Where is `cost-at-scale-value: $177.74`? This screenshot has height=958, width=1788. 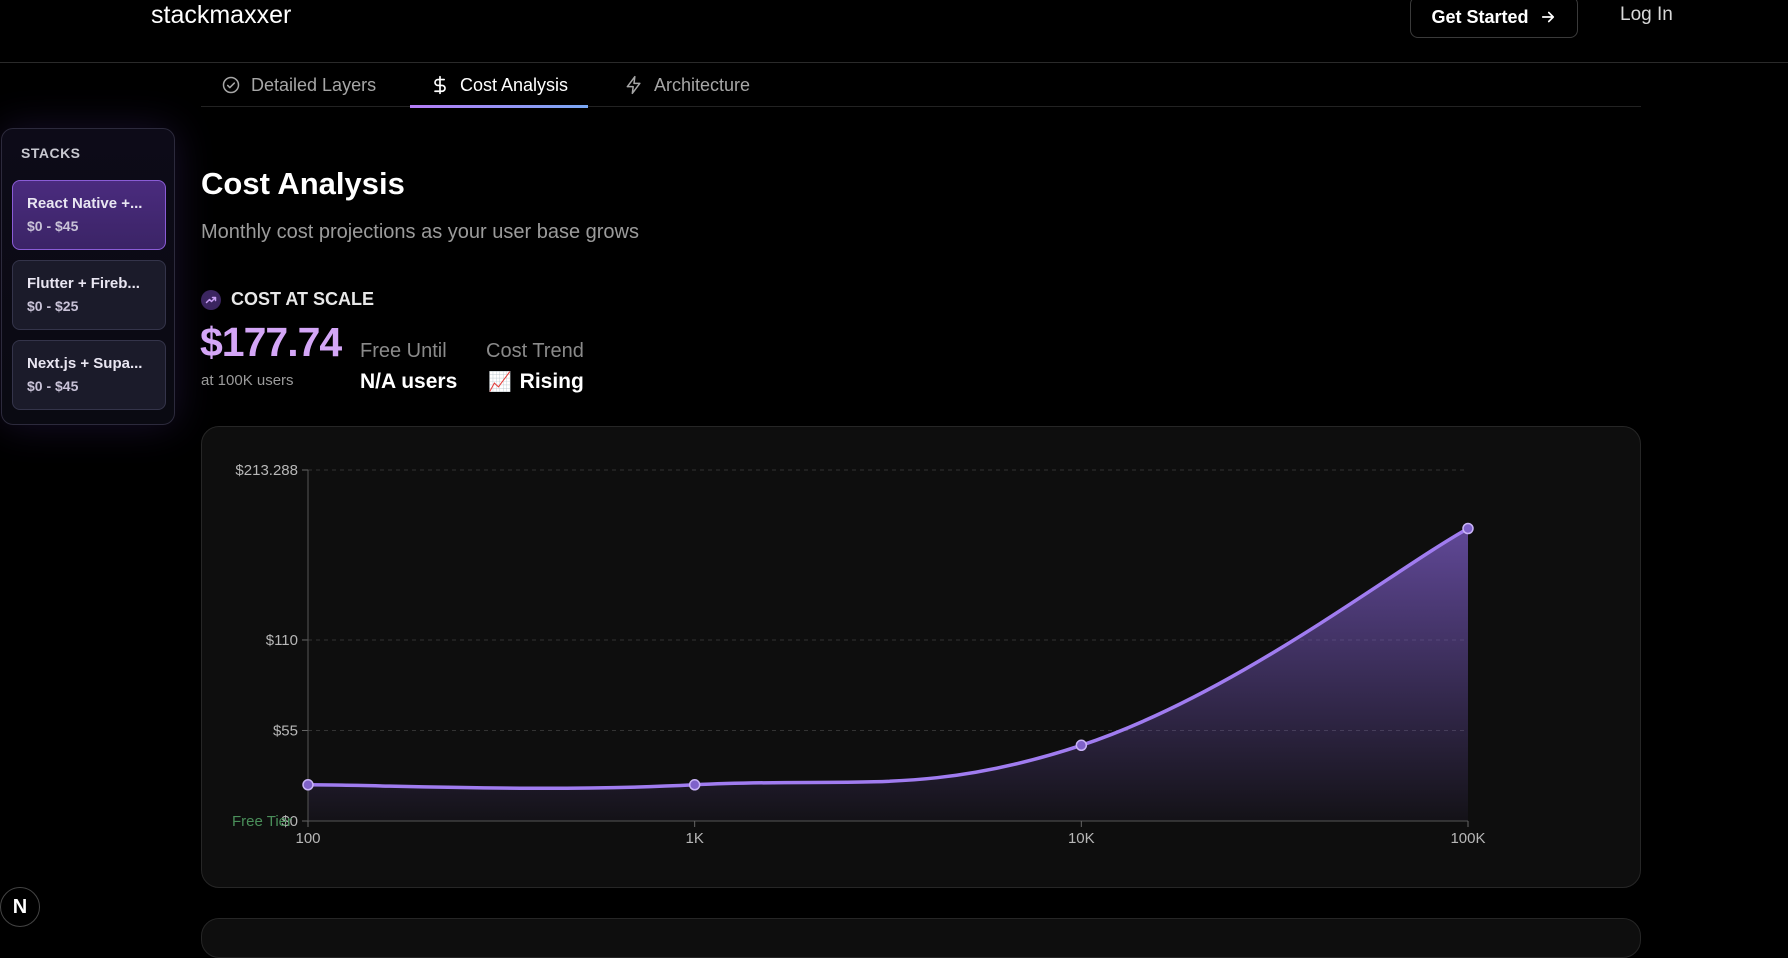 cost-at-scale-value: $177.74 is located at coordinates (271, 342).